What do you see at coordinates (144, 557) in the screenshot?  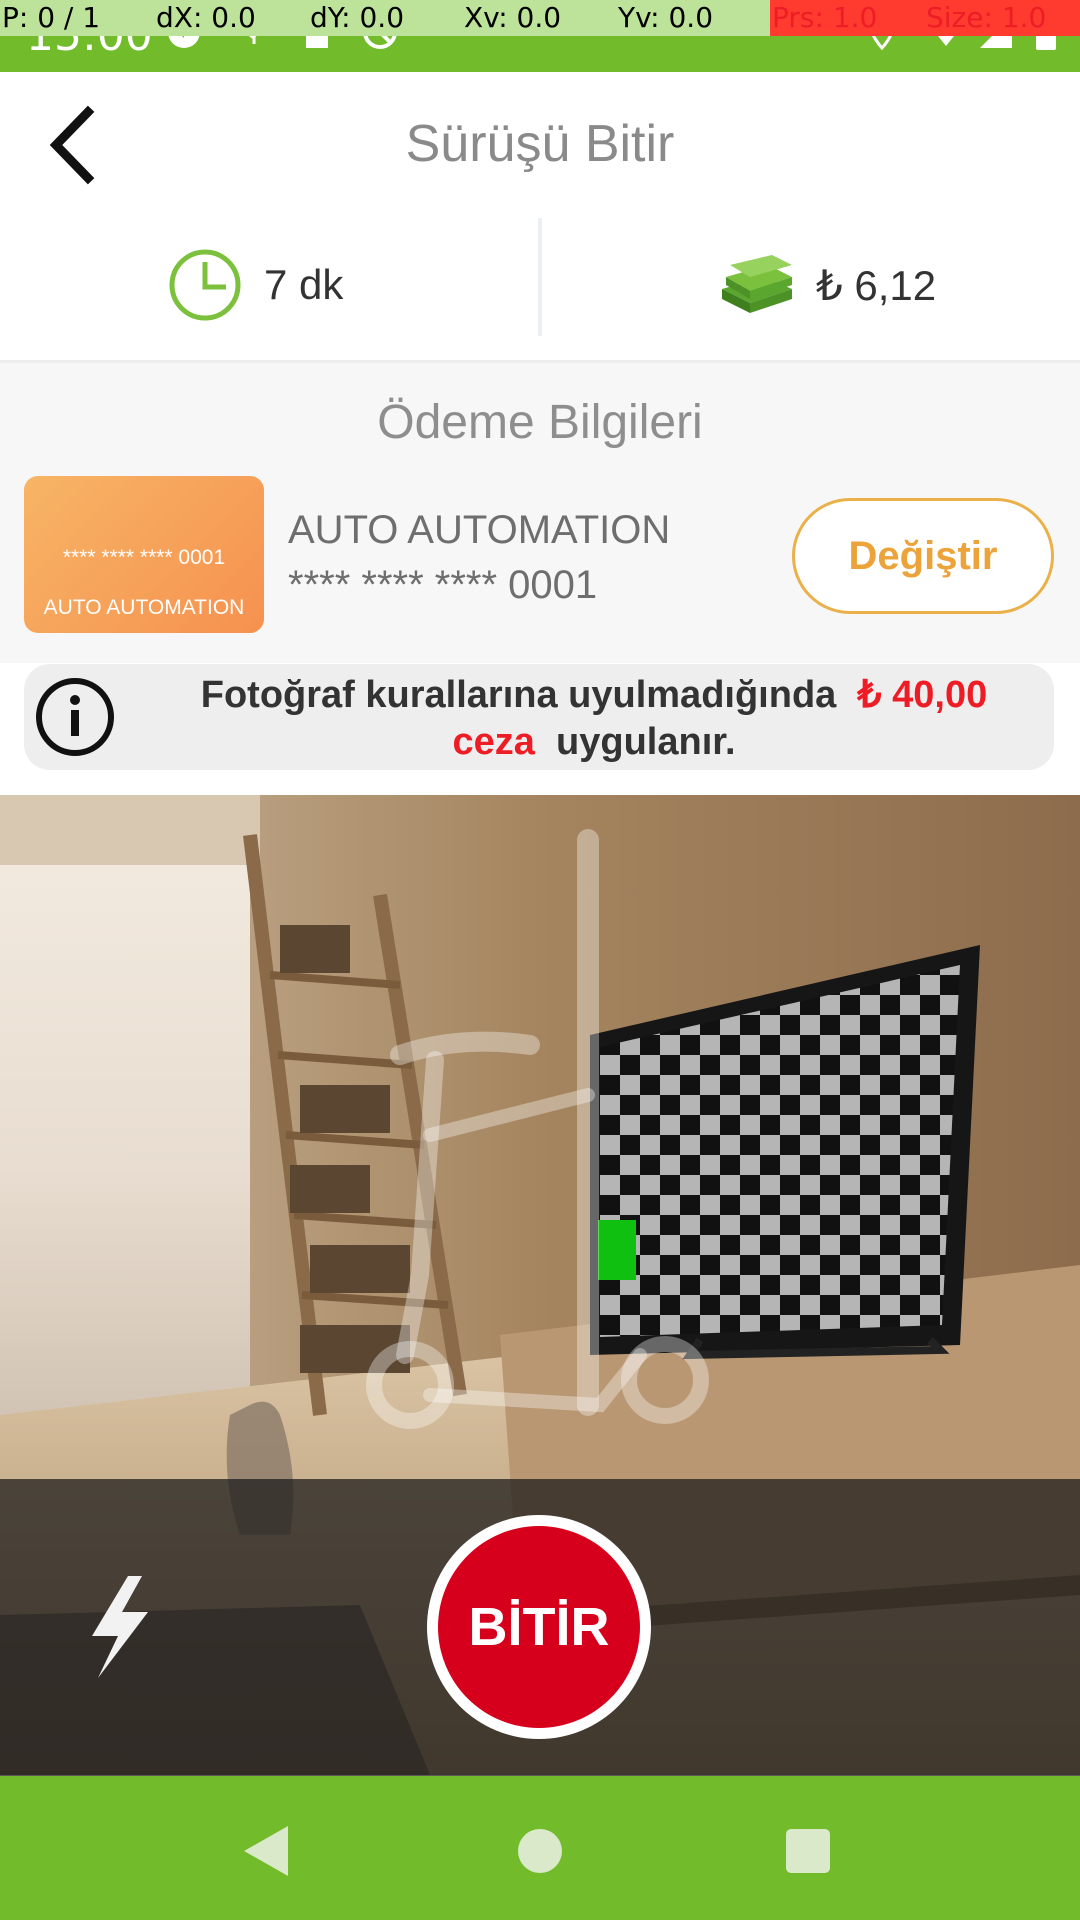 I see `card-thumb-number: **** **** **** 0001` at bounding box center [144, 557].